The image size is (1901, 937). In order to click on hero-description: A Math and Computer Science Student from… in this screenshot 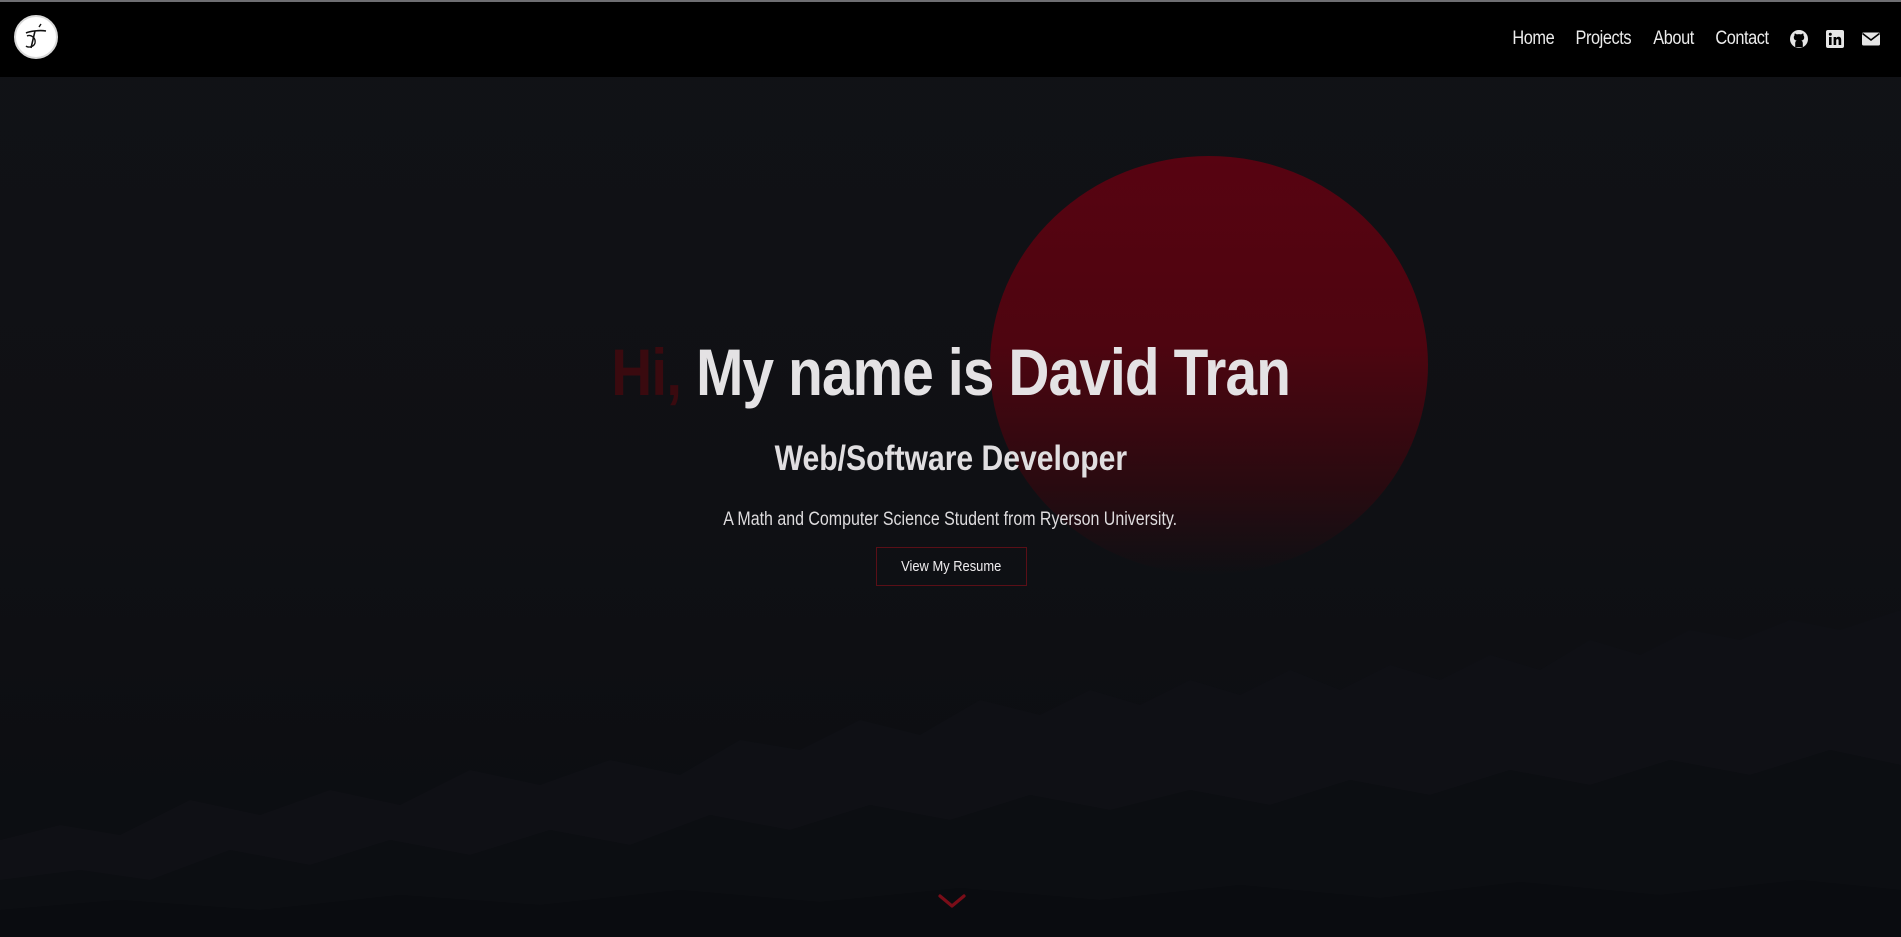, I will do `click(950, 520)`.